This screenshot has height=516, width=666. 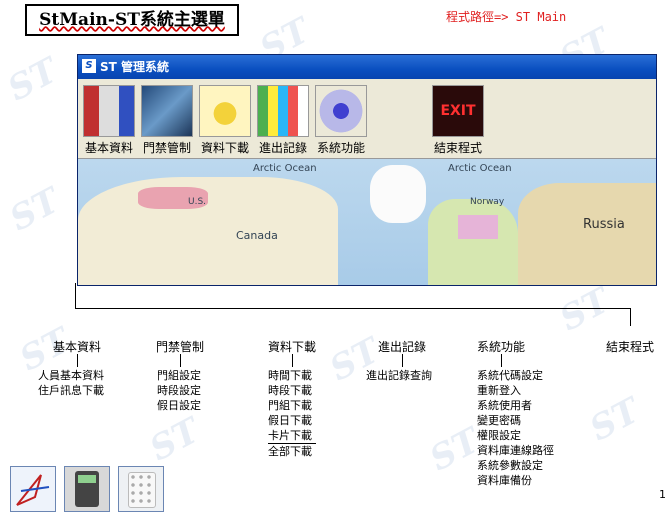 I want to click on menu-item-all-download: 全部下載, so click(x=292, y=451).